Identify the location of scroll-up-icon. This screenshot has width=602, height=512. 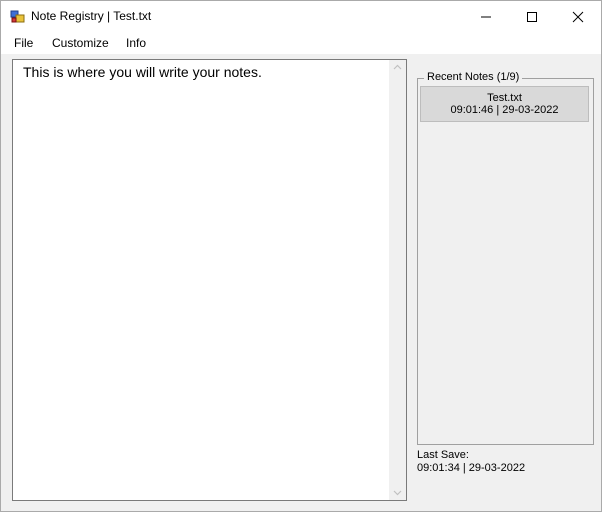
(397, 67).